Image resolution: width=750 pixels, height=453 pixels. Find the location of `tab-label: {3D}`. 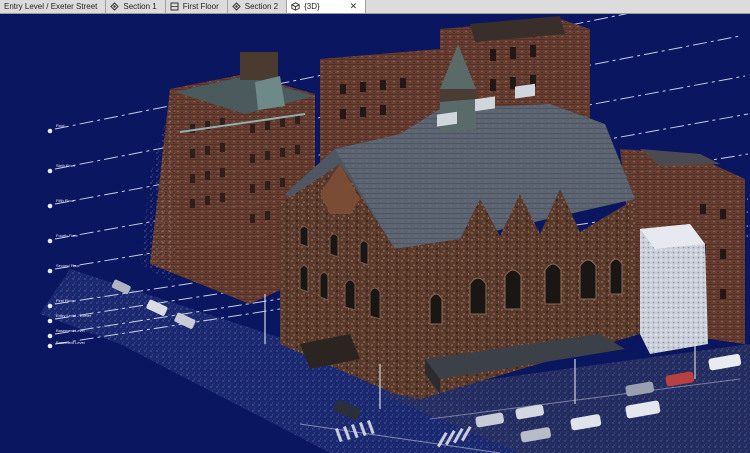

tab-label: {3D} is located at coordinates (312, 6).